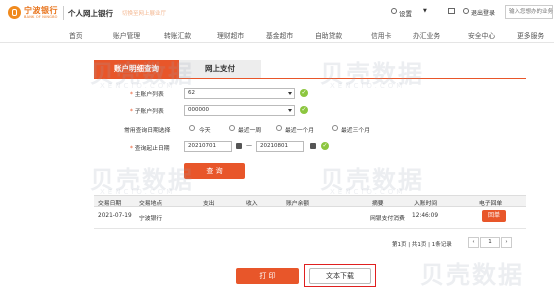 The image size is (554, 295). I want to click on col-income: 收入, so click(252, 204).